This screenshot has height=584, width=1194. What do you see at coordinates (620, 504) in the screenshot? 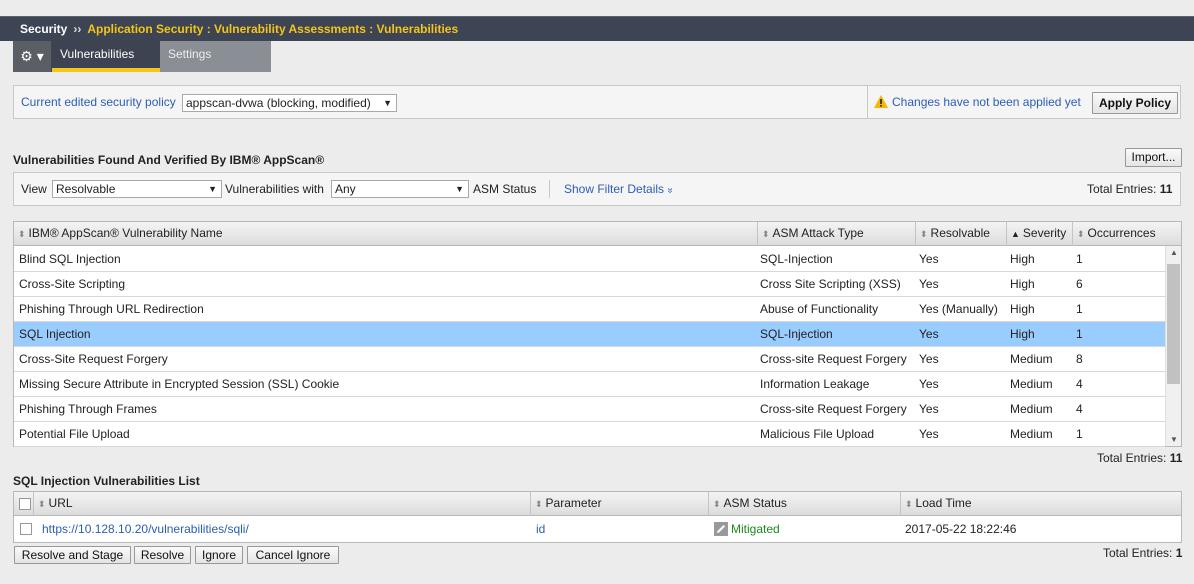
I see `col-header-parameter: ⬍ Parameter` at bounding box center [620, 504].